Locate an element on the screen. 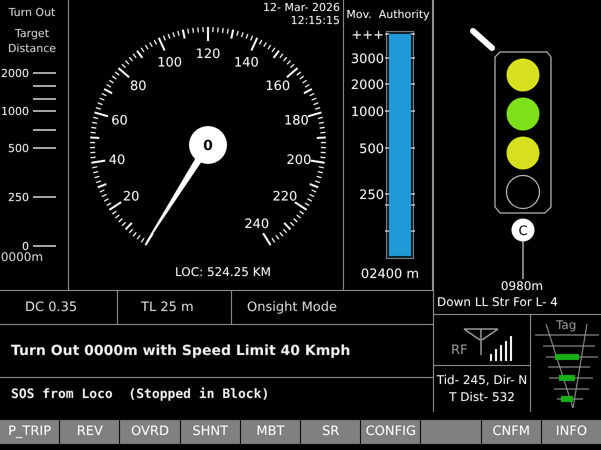 Image resolution: width=601 pixels, height=450 pixels. scale-title: Turn Out is located at coordinates (32, 13).